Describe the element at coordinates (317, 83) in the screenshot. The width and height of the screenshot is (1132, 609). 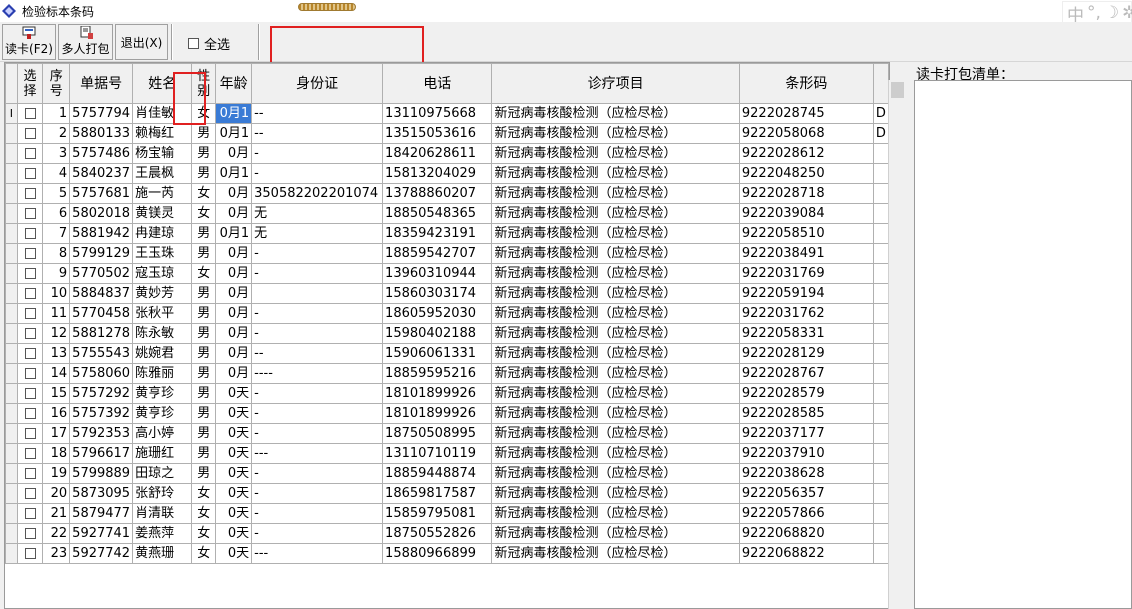
I see `header-id-card: 身份证` at that location.